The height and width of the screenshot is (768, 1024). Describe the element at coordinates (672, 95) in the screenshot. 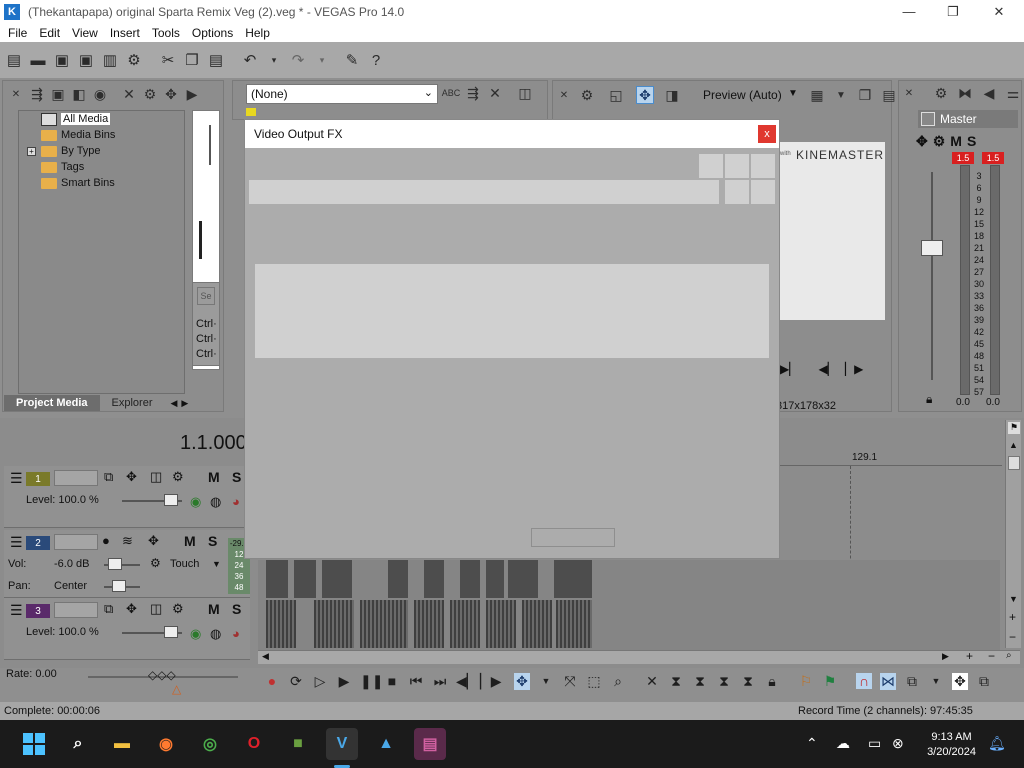

I see `split-screen-icon: ◨` at that location.